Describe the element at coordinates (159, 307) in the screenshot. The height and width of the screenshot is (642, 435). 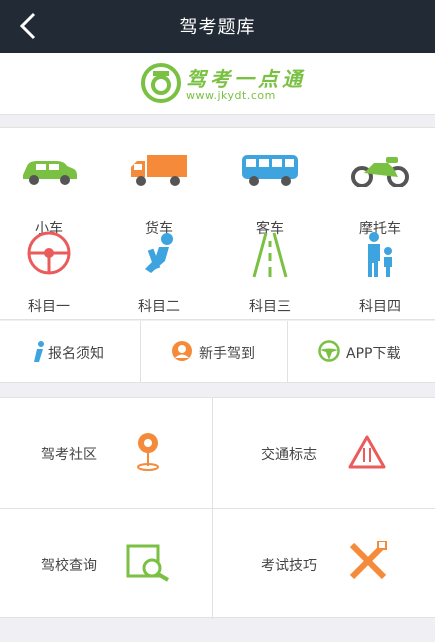
I see `category-label: 科目二` at that location.